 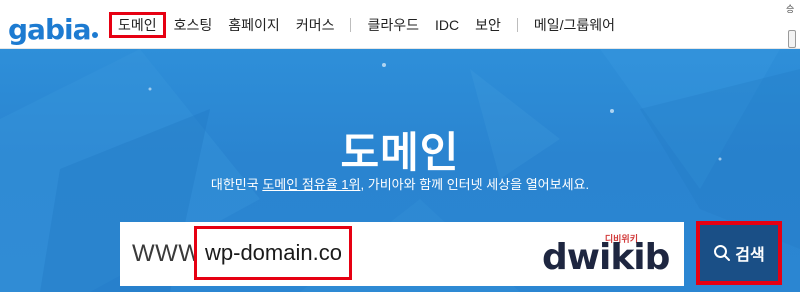 What do you see at coordinates (49, 29) in the screenshot?
I see `logo-wordmark: gabia` at bounding box center [49, 29].